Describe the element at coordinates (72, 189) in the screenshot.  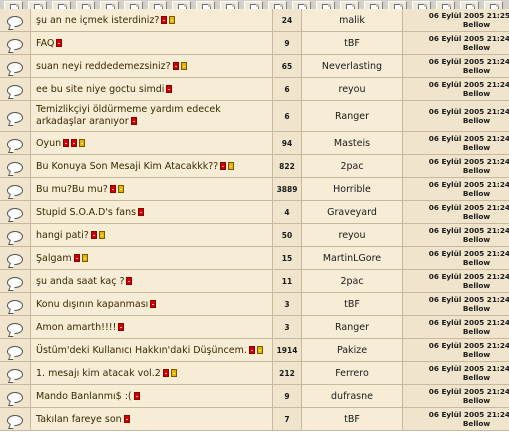
I see `topic-title-link: Bu mu?Bu mu?` at that location.